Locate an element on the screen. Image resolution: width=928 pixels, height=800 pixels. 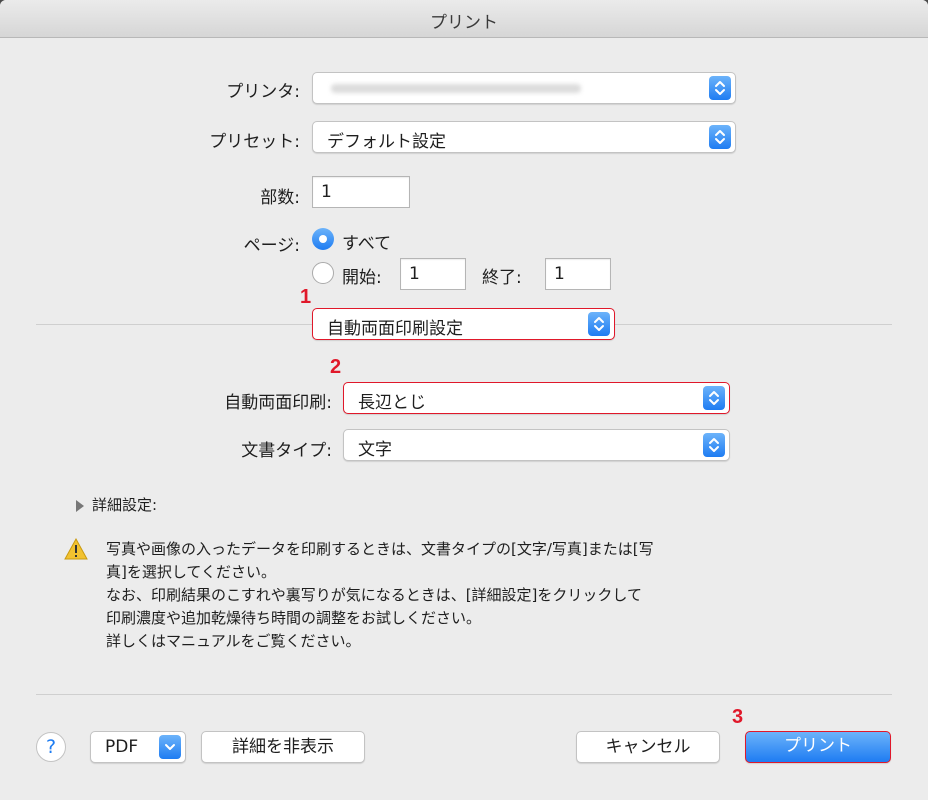
pages-label: ページ: is located at coordinates (271, 246).